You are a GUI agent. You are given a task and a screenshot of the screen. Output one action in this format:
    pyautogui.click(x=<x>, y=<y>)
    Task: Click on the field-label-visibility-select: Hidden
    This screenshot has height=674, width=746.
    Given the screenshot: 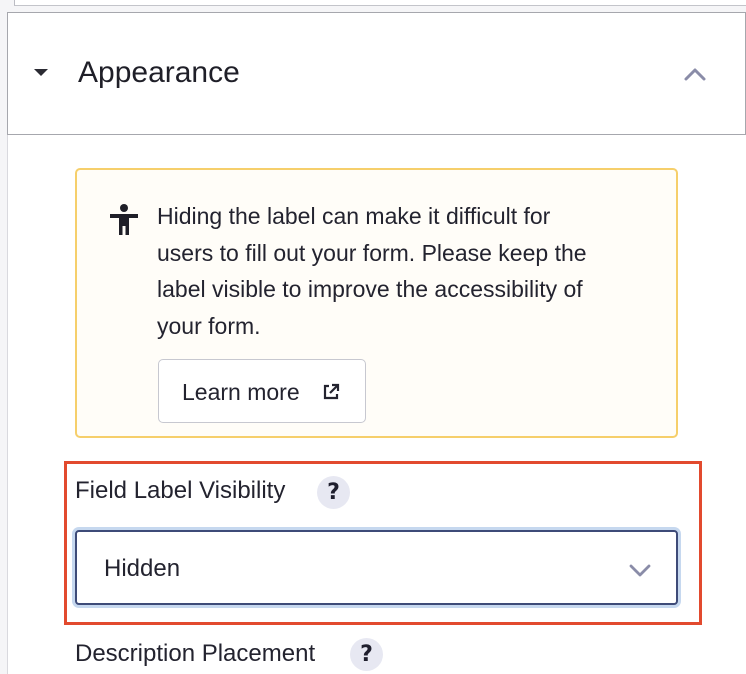 What is the action you would take?
    pyautogui.click(x=376, y=567)
    